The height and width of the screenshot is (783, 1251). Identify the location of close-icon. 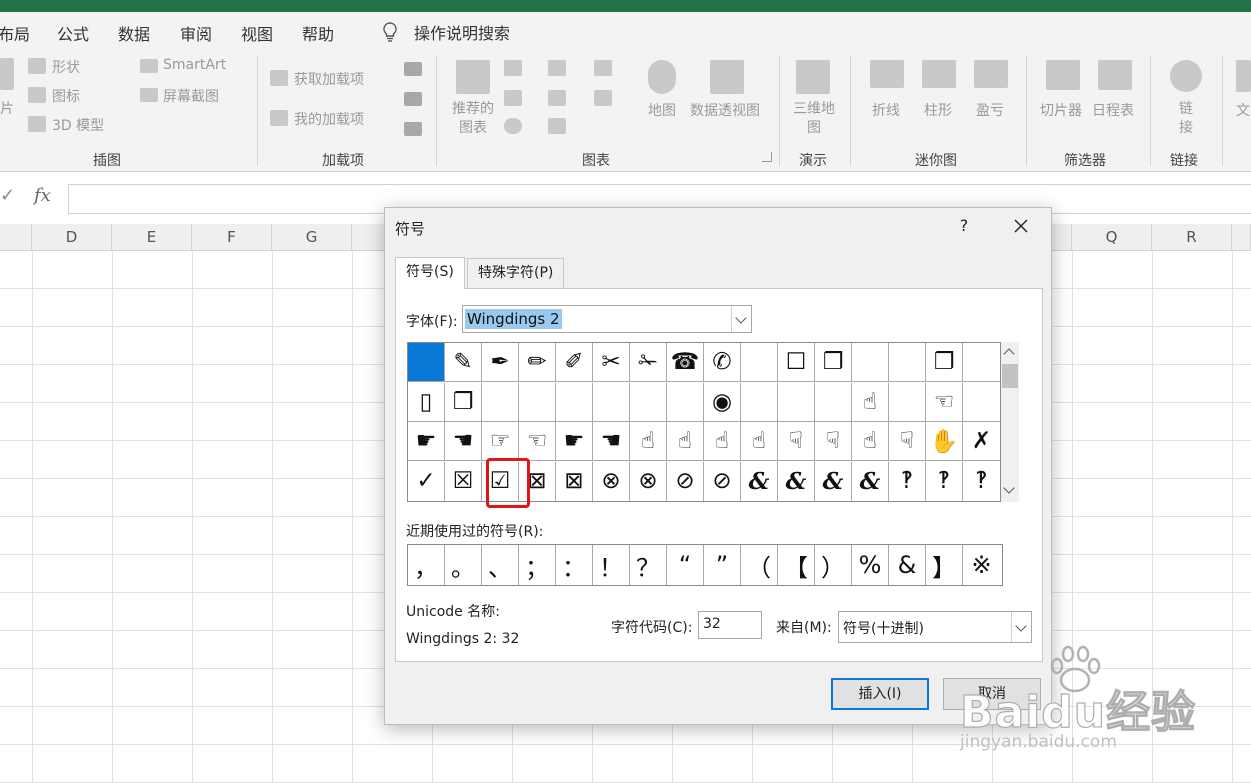
(1021, 226).